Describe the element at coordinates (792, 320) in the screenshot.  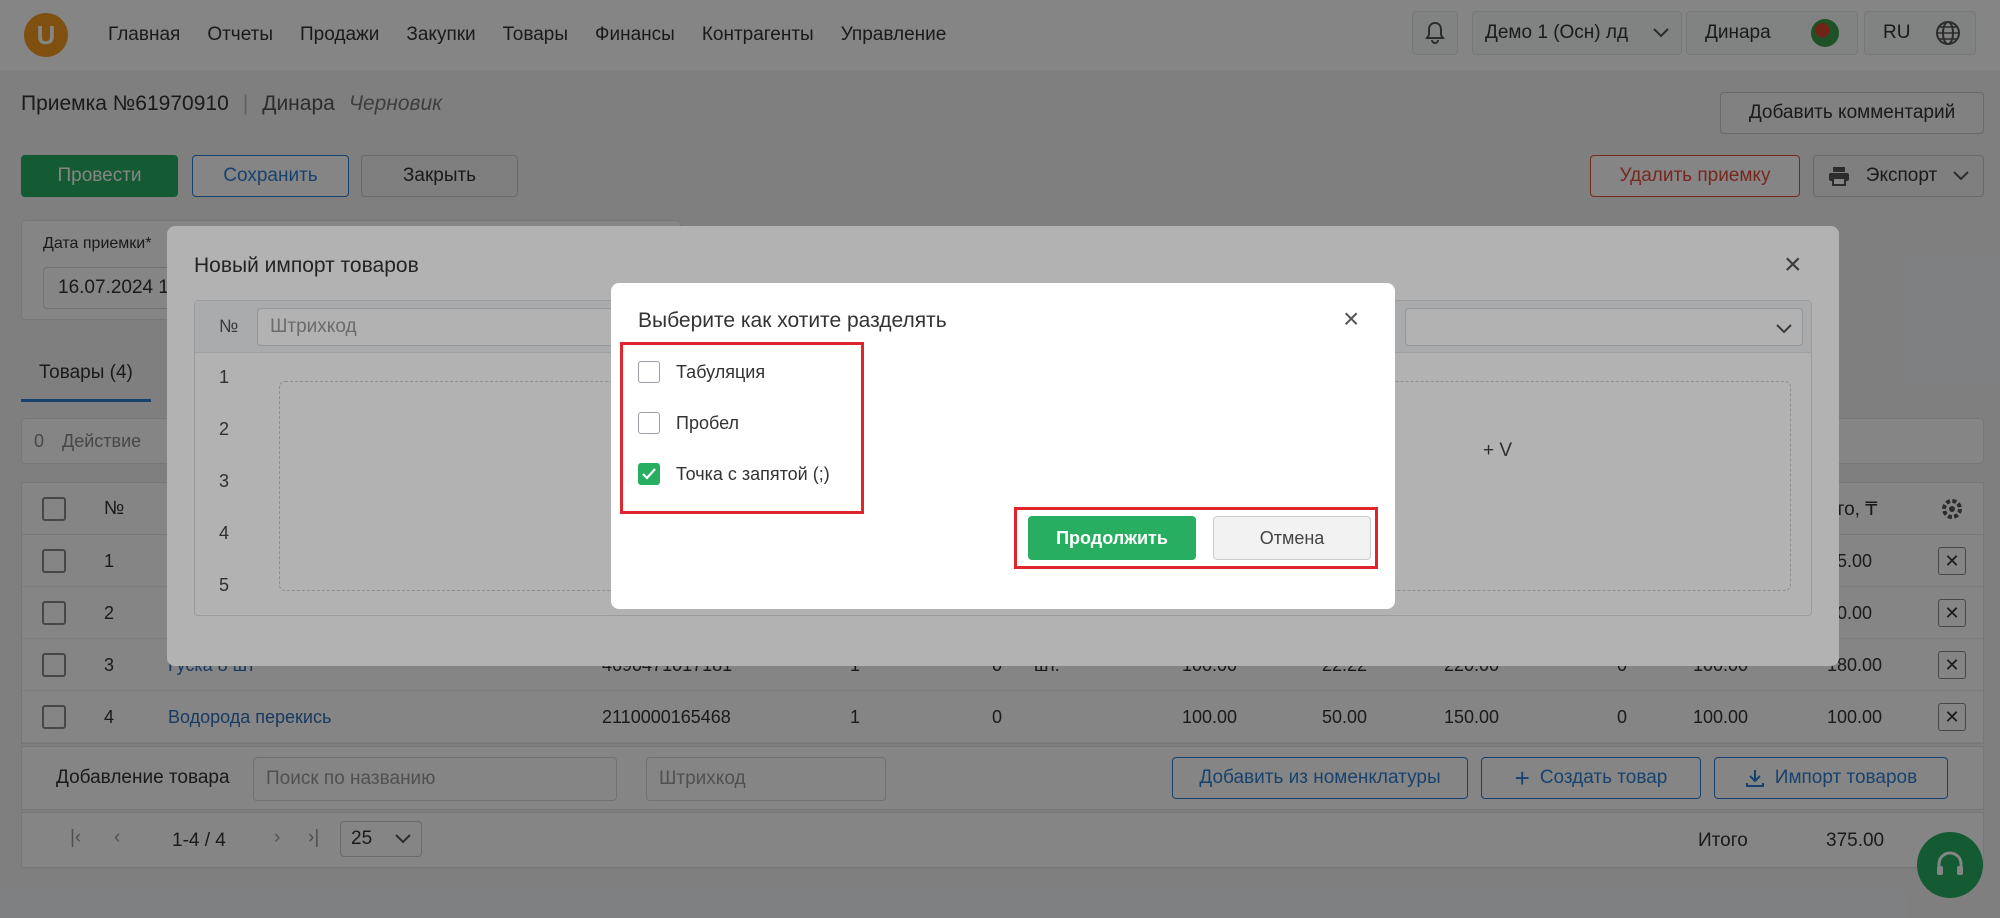
I see `separator-dialog-title: Выберите как хотите разделять` at that location.